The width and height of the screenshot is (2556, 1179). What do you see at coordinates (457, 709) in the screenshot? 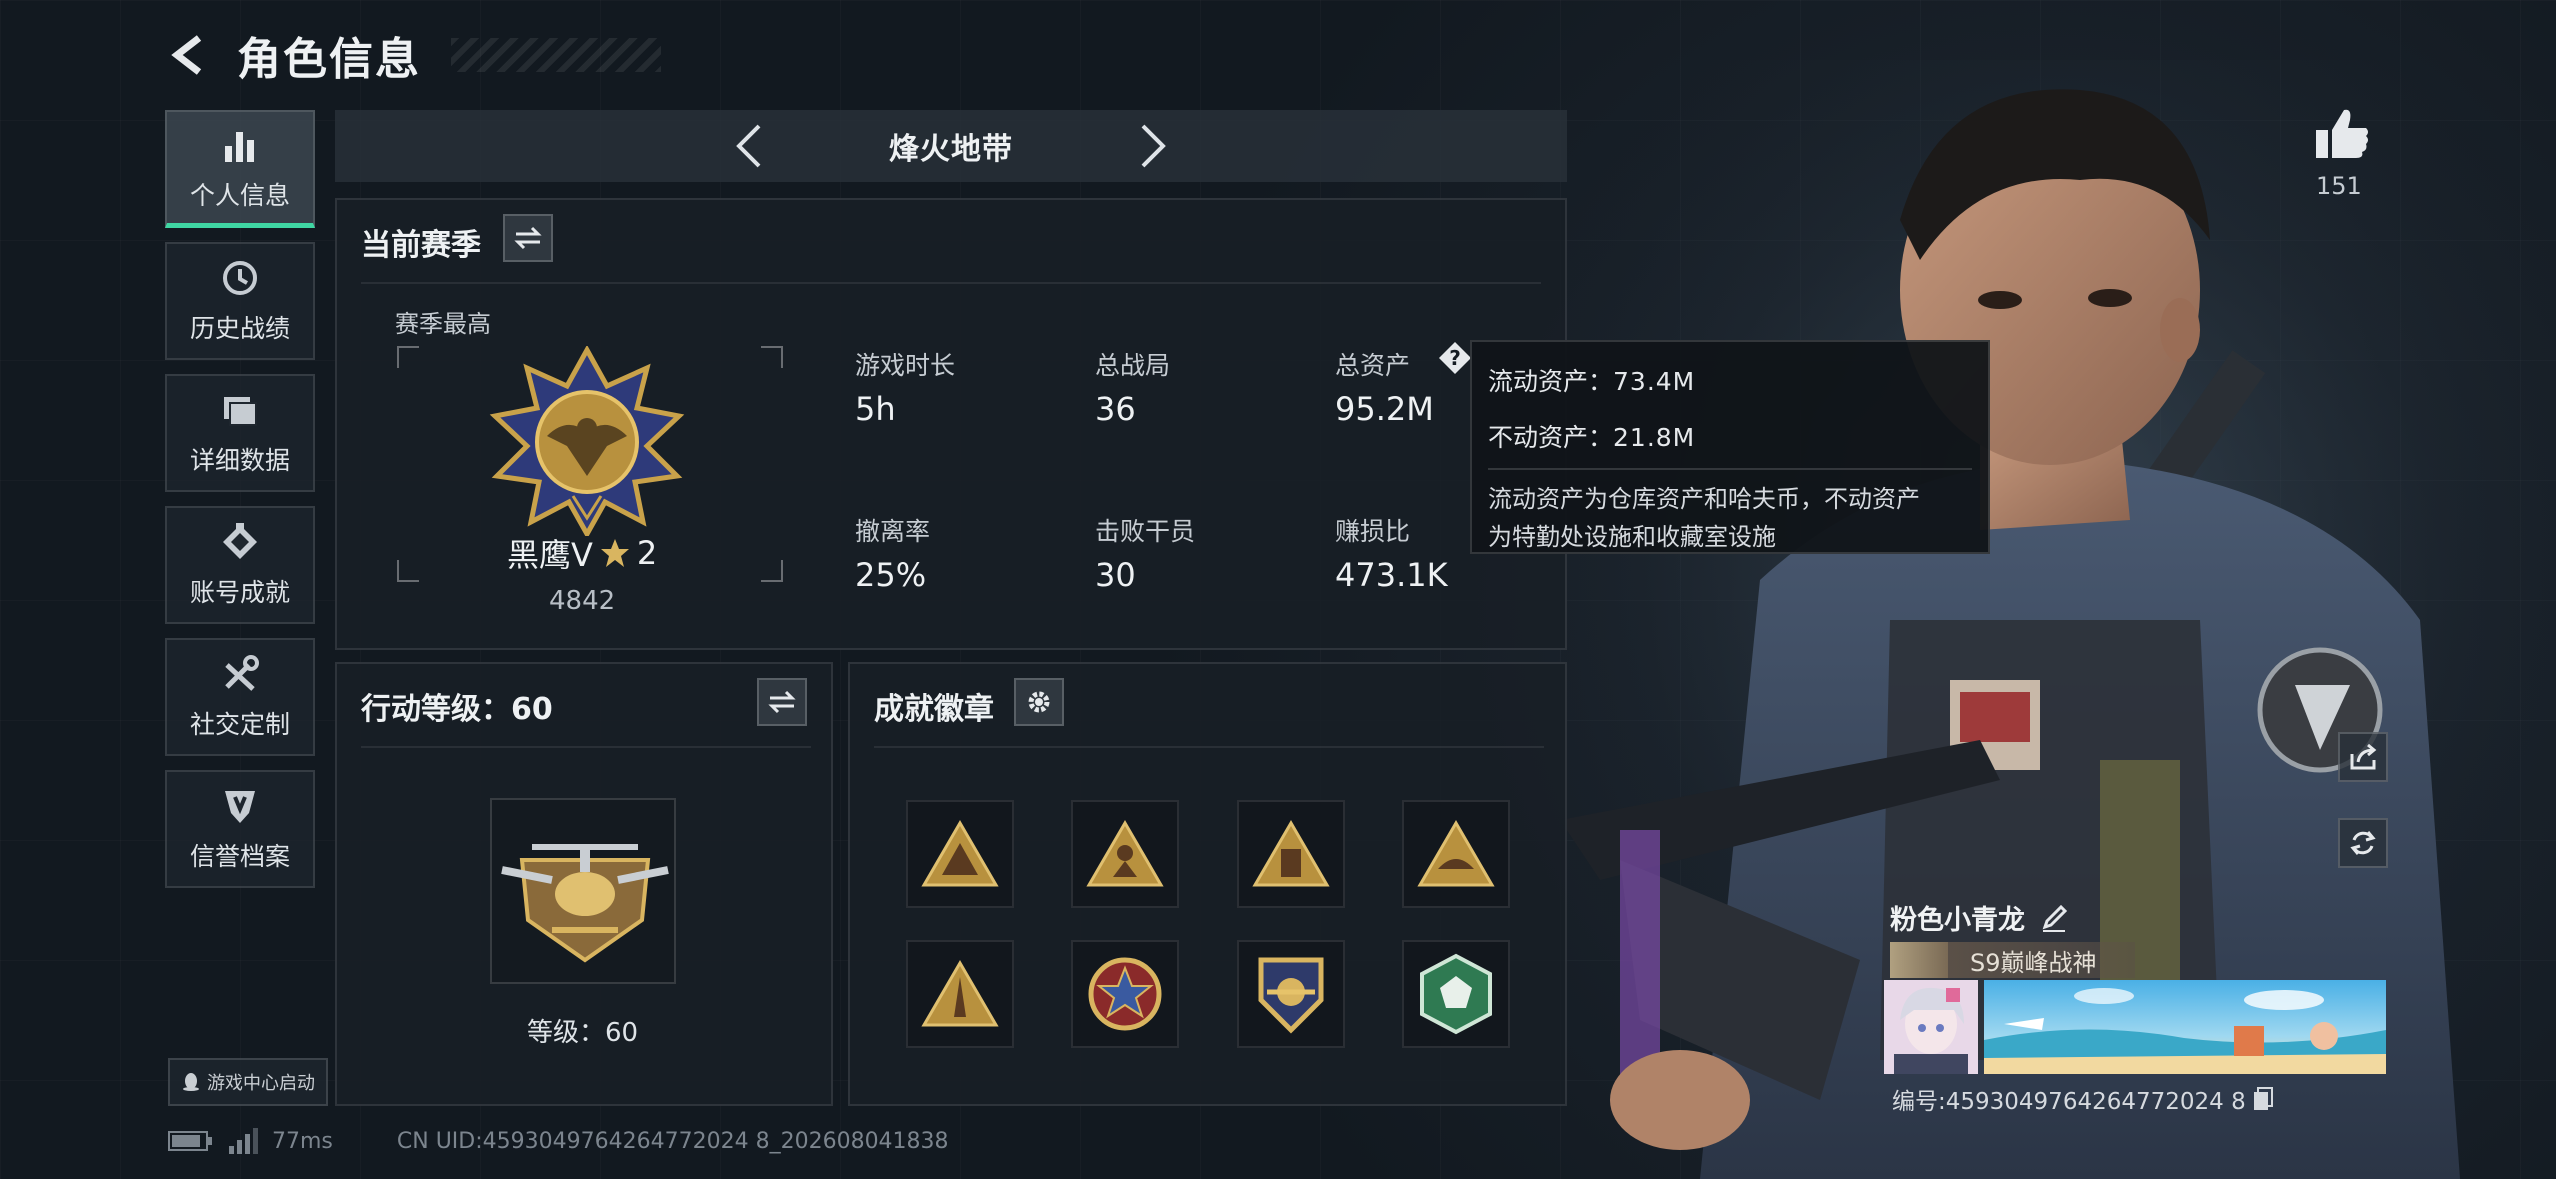
I see `level-title: 行动等级：60` at bounding box center [457, 709].